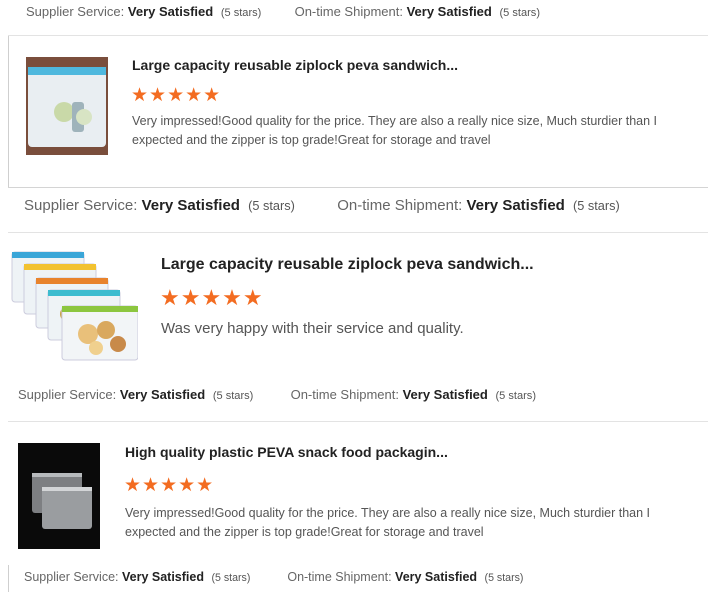 The width and height of the screenshot is (719, 592). Describe the element at coordinates (169, 485) in the screenshot. I see `review-3-stars: ★★★★★` at that location.